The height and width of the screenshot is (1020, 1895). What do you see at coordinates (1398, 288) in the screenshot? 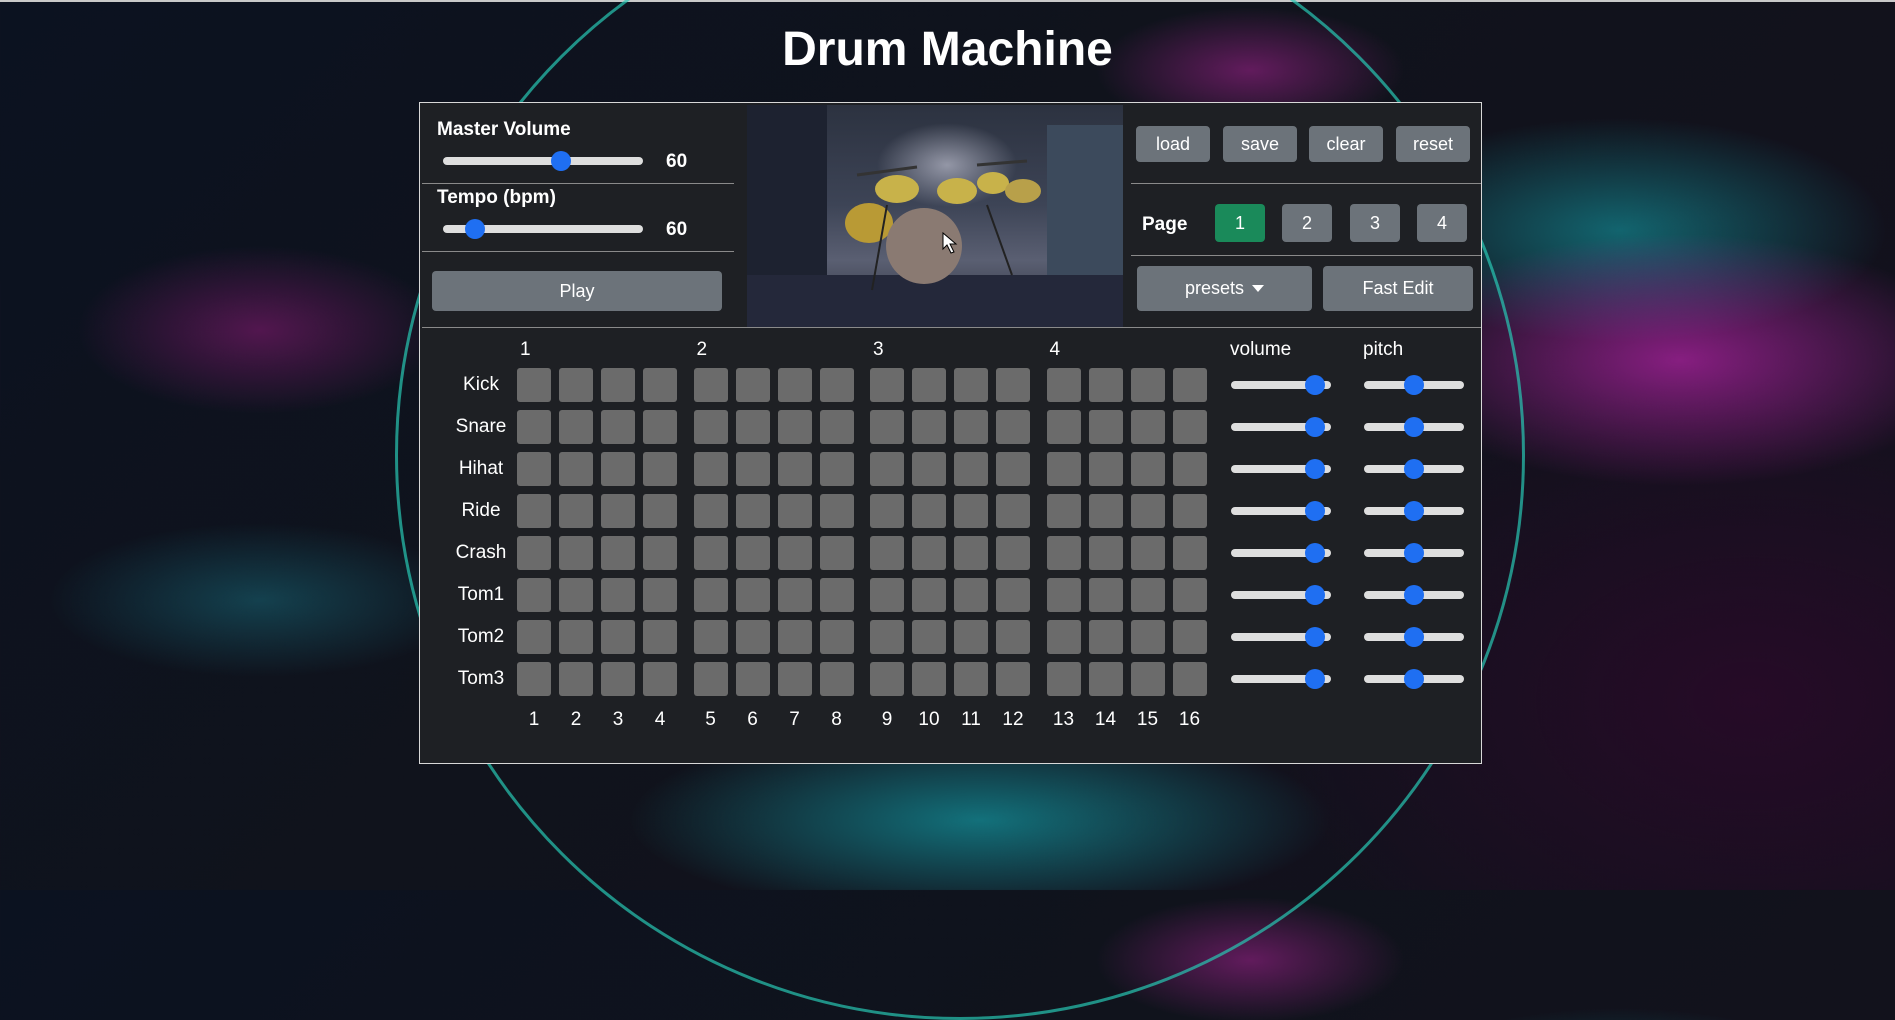
I see `fast-edit-button: Fast Edit` at bounding box center [1398, 288].